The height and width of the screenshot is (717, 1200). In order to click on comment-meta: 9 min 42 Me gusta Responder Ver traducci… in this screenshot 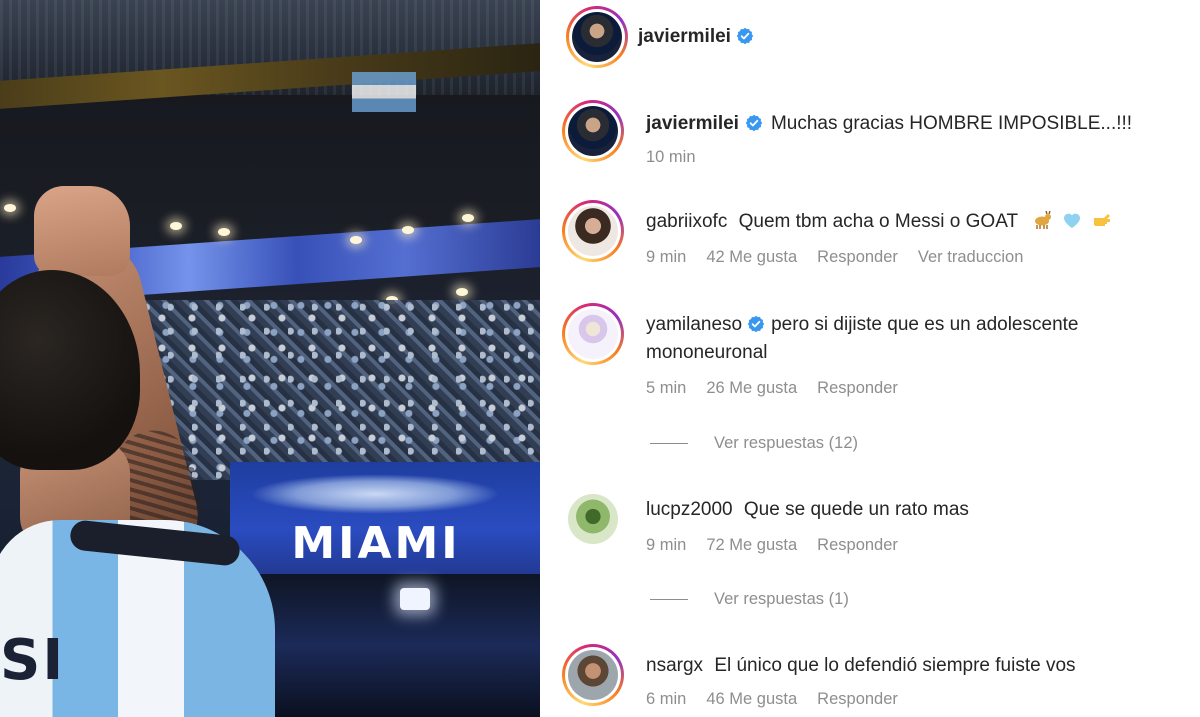, I will do `click(834, 257)`.